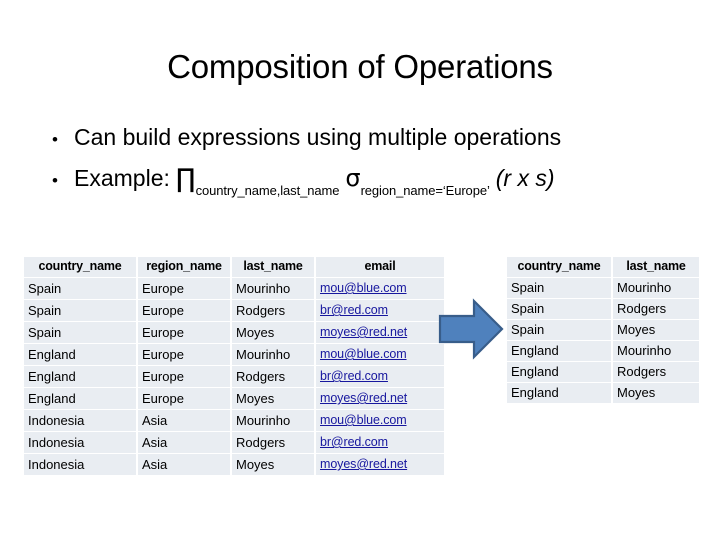  I want to click on table-header-row: country_name last_name, so click(603, 267).